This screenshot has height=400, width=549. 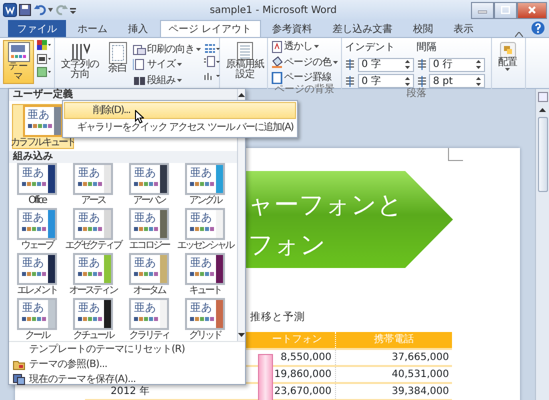 What do you see at coordinates (350, 64) in the screenshot?
I see `indent-left-icon` at bounding box center [350, 64].